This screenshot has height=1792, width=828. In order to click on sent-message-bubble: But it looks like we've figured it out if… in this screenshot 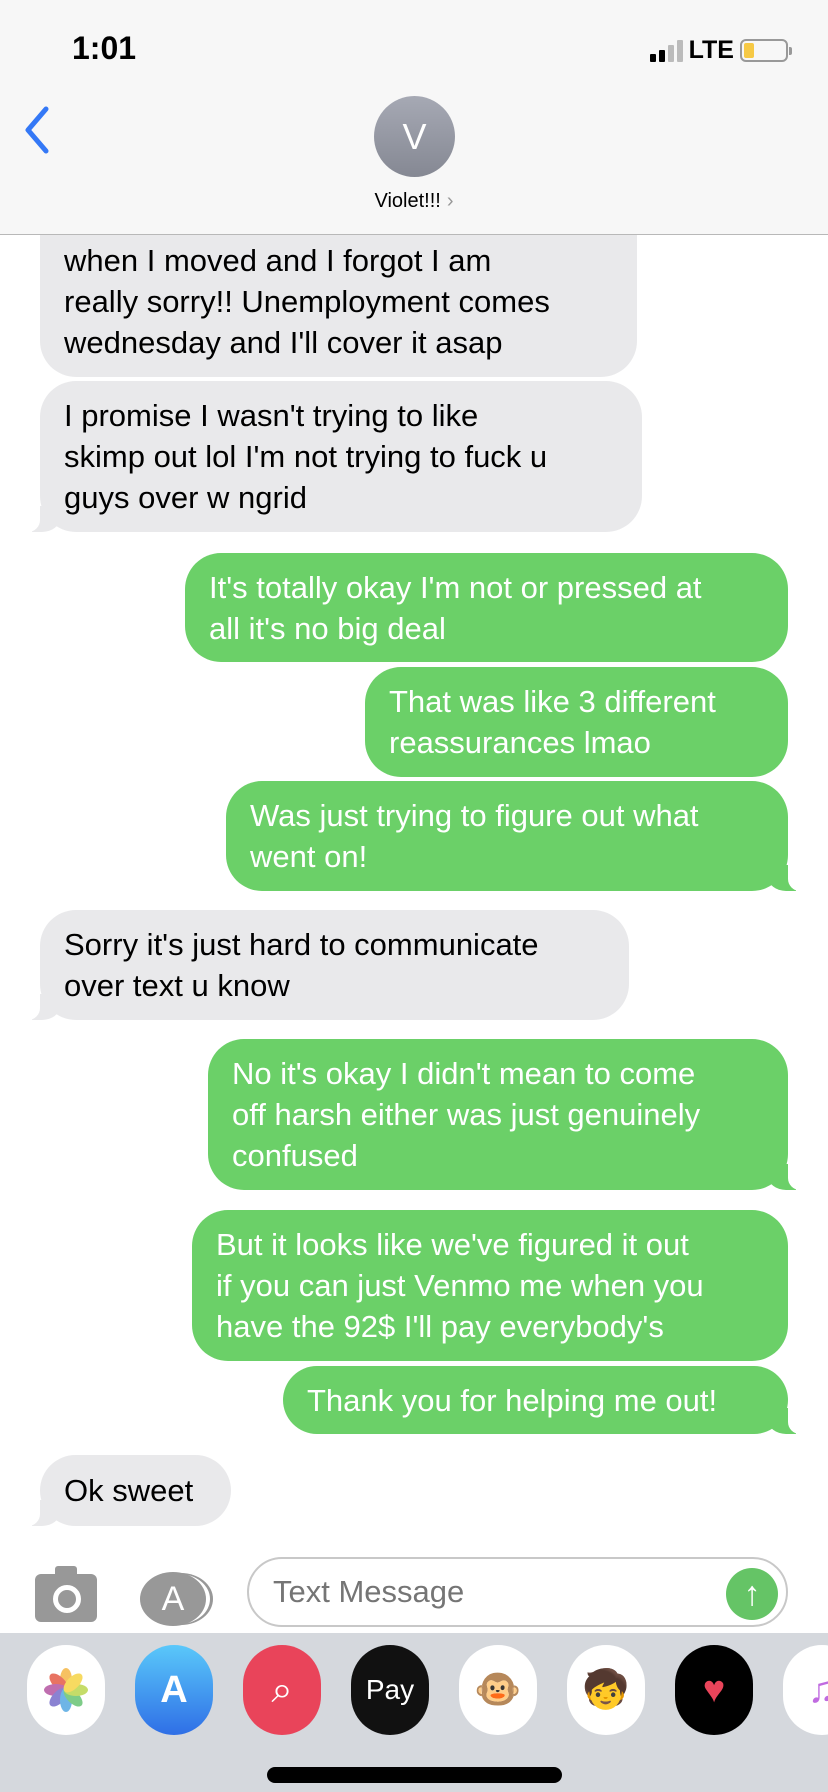, I will do `click(490, 1285)`.